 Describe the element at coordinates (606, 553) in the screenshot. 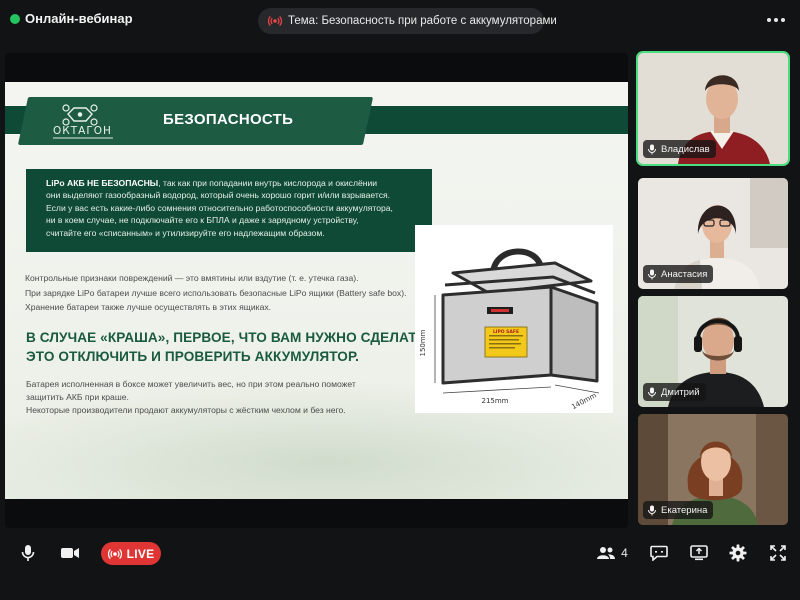

I see `people-icon` at that location.